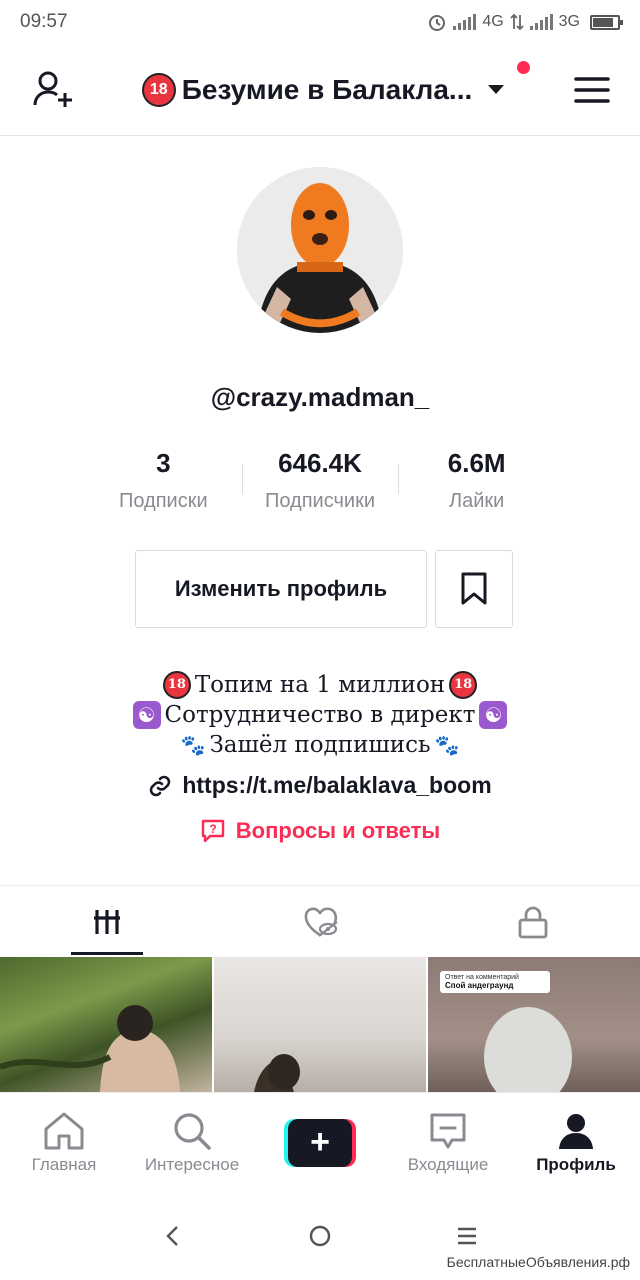 This screenshot has width=640, height=1280. Describe the element at coordinates (524, 67) in the screenshot. I see `notification-dot` at that location.